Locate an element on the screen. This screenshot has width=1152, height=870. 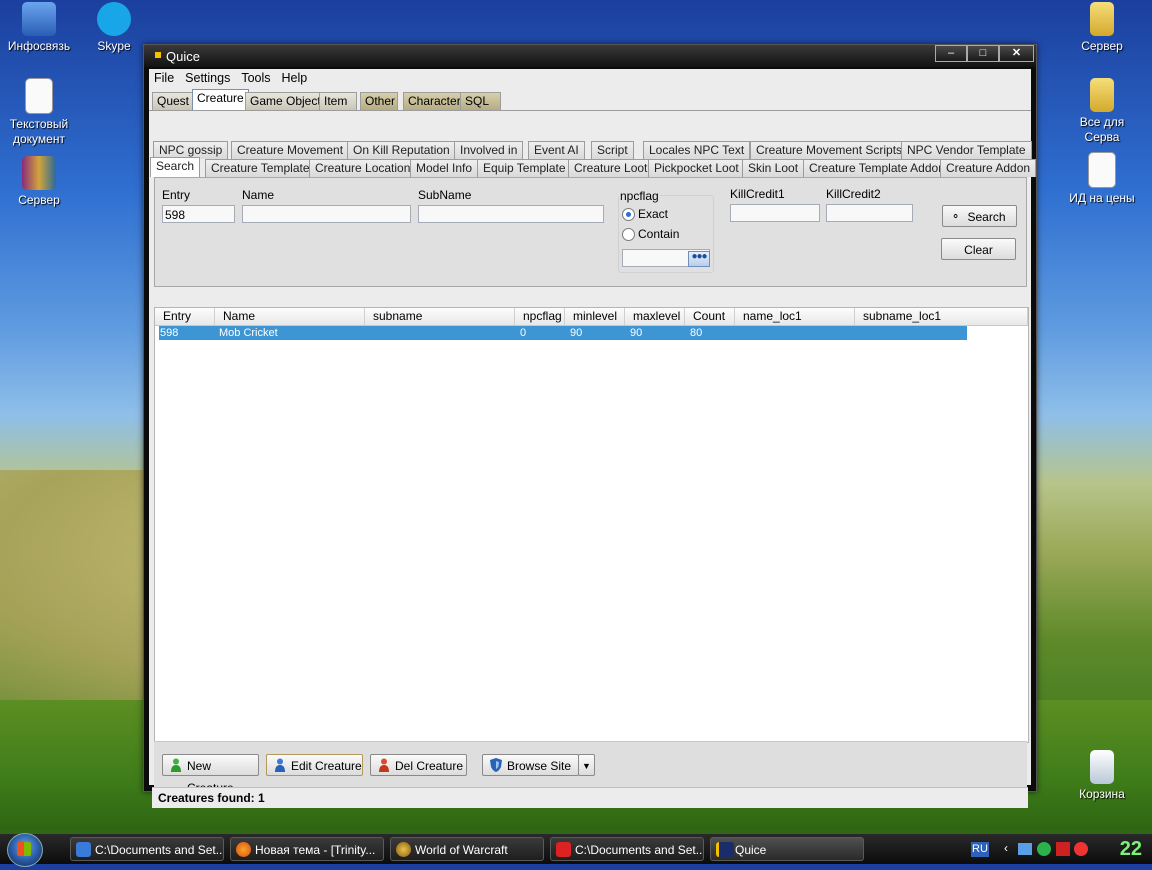
killcredit1-field is located at coordinates (775, 213).